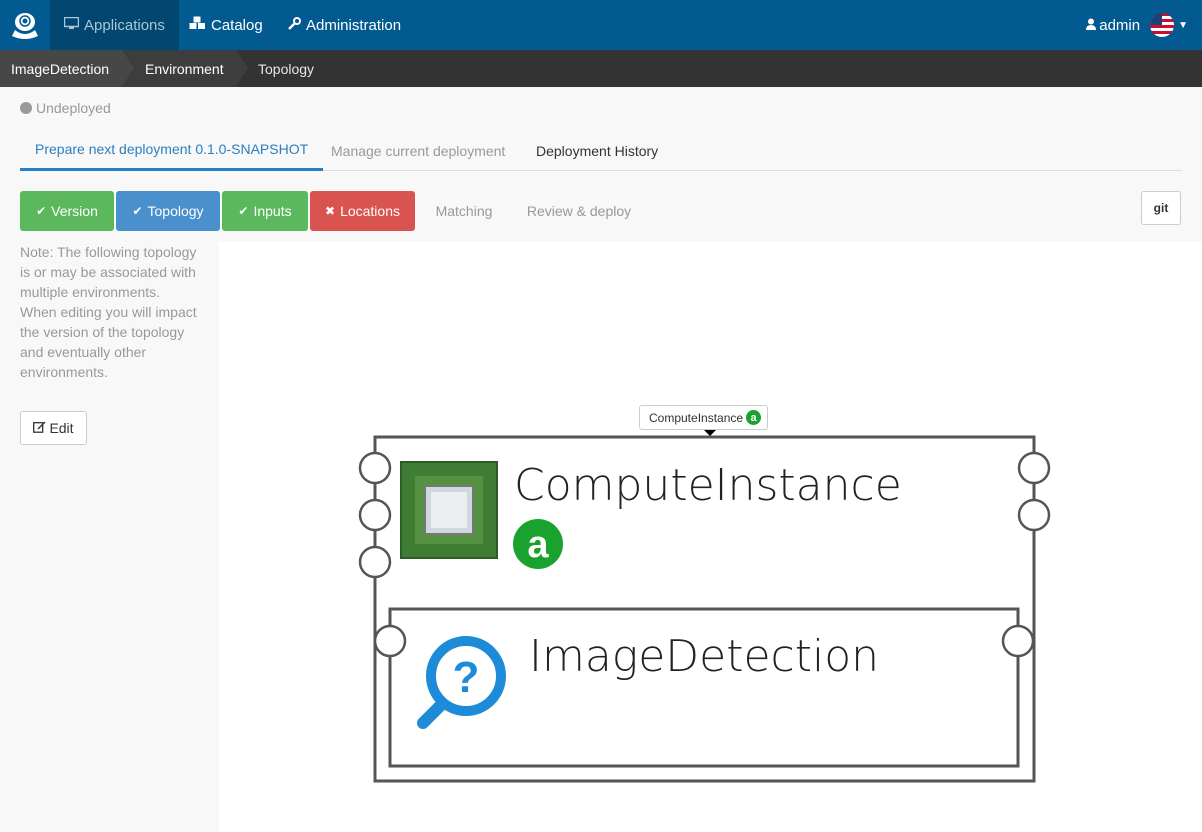 Image resolution: width=1202 pixels, height=832 pixels. I want to click on image-detection-node-title: ImageDetection, so click(704, 656).